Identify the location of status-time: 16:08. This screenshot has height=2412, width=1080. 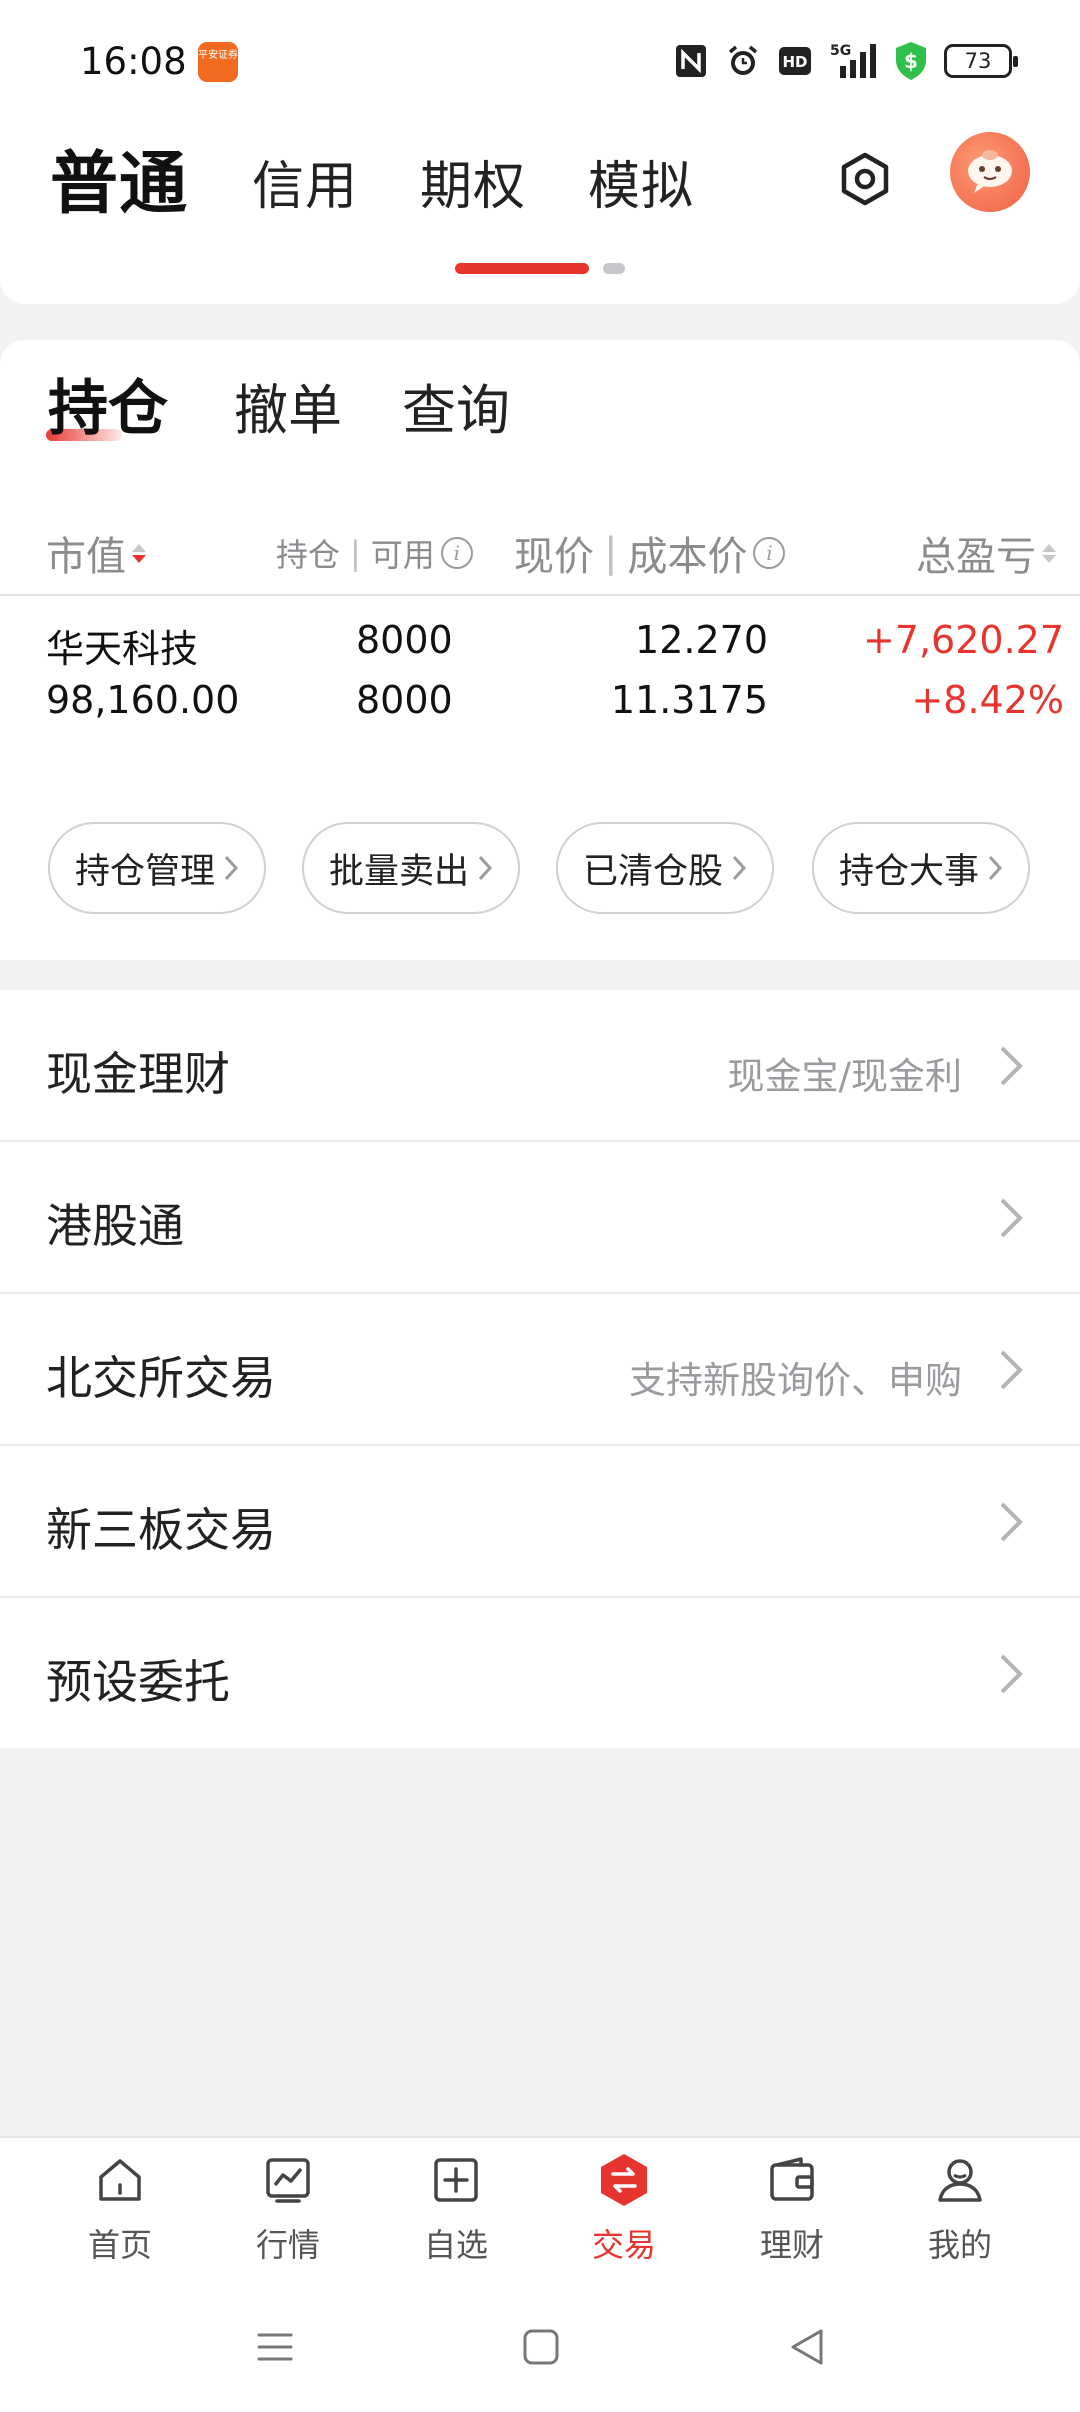
(133, 61).